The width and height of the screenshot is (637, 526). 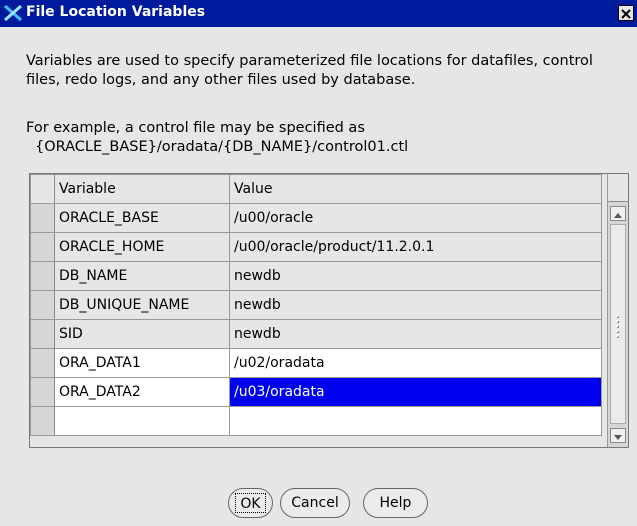 I want to click on scroll-up-button, so click(x=618, y=213).